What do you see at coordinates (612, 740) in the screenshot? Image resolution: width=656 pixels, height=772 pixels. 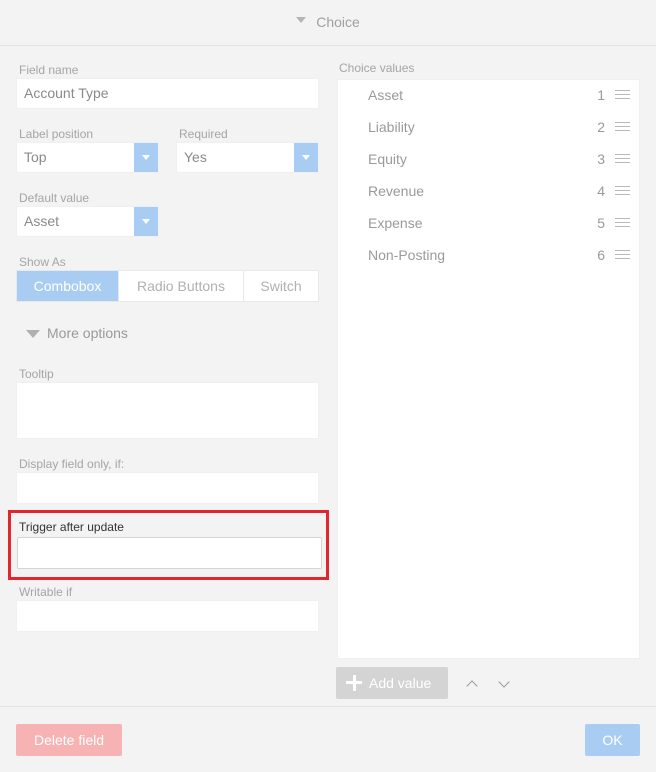 I see `ok-button: OK` at bounding box center [612, 740].